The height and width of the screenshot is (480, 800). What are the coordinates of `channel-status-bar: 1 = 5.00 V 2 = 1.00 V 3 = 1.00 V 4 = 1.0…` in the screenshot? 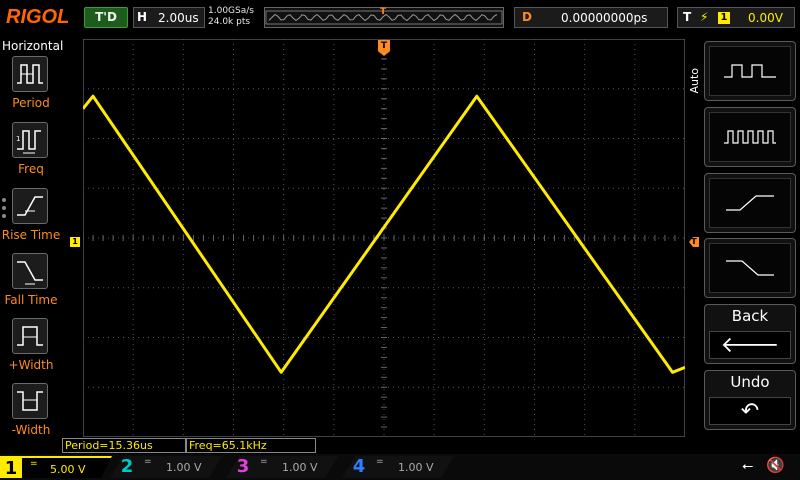 It's located at (400, 467).